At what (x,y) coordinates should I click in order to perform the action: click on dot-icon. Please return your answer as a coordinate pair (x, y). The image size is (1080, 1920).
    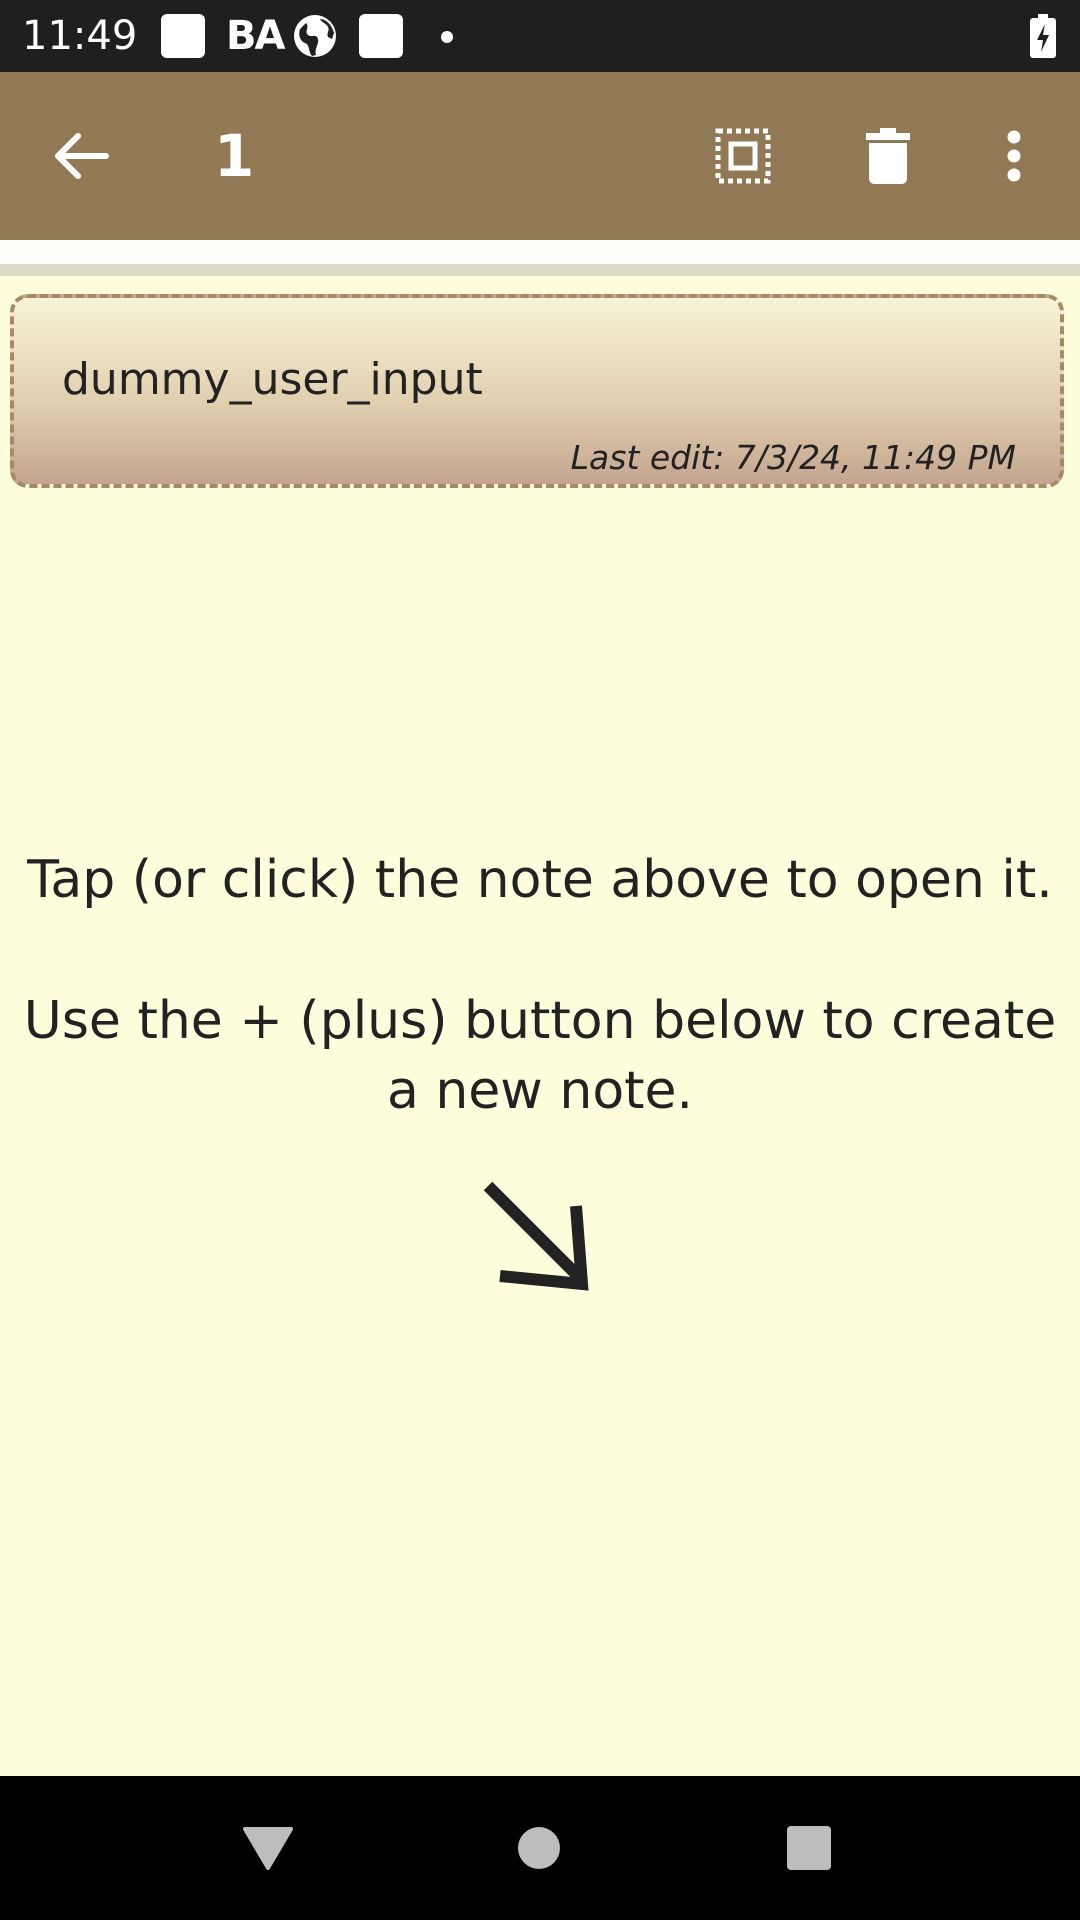
    Looking at the image, I should click on (447, 37).